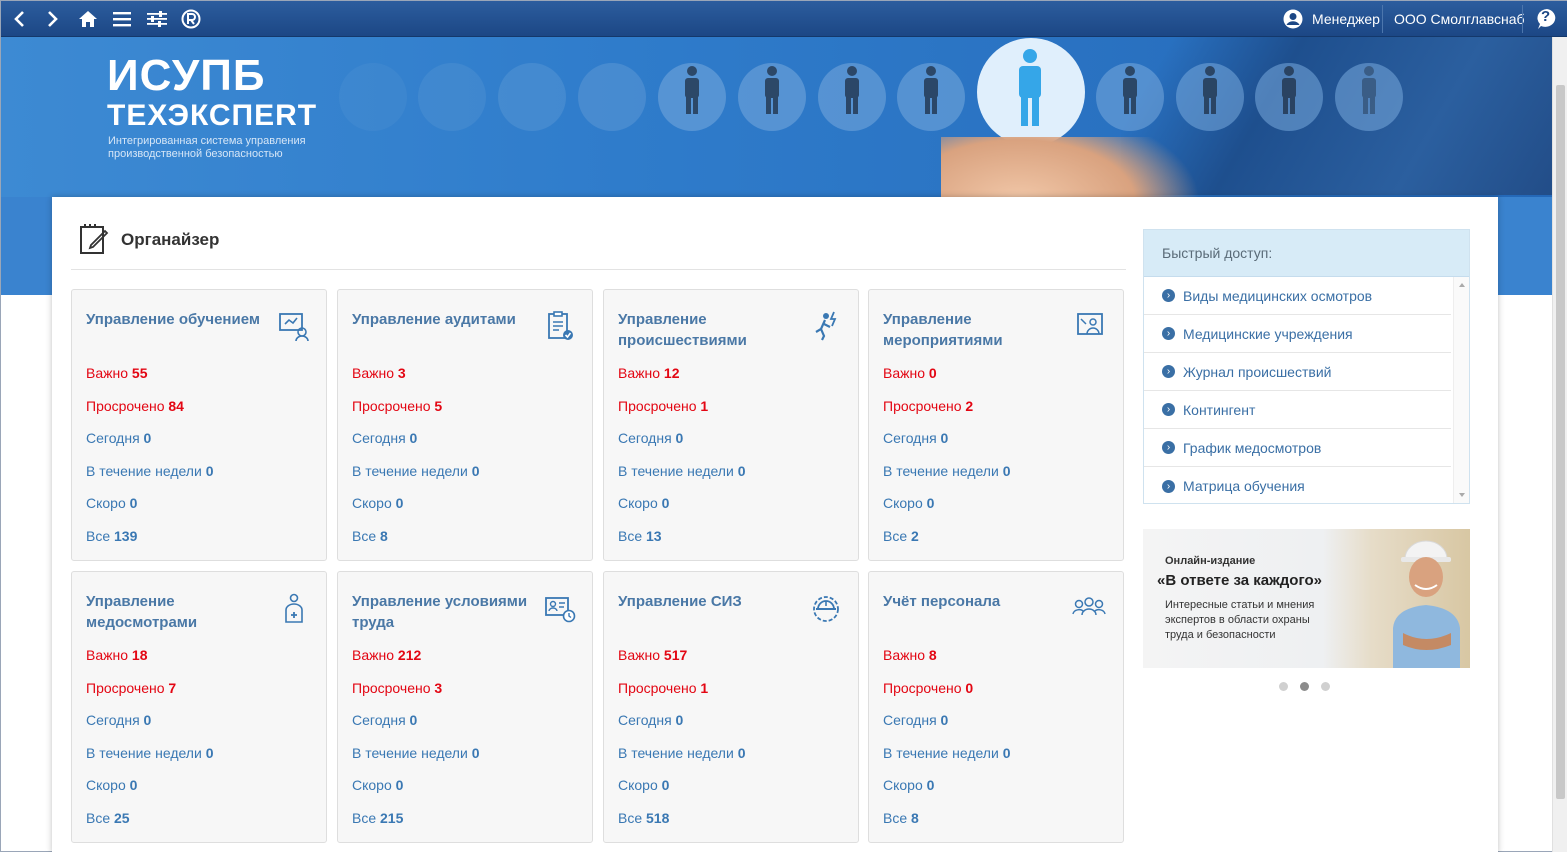  What do you see at coordinates (135, 406) in the screenshot?
I see `stat-overdue: Просрочено 84` at bounding box center [135, 406].